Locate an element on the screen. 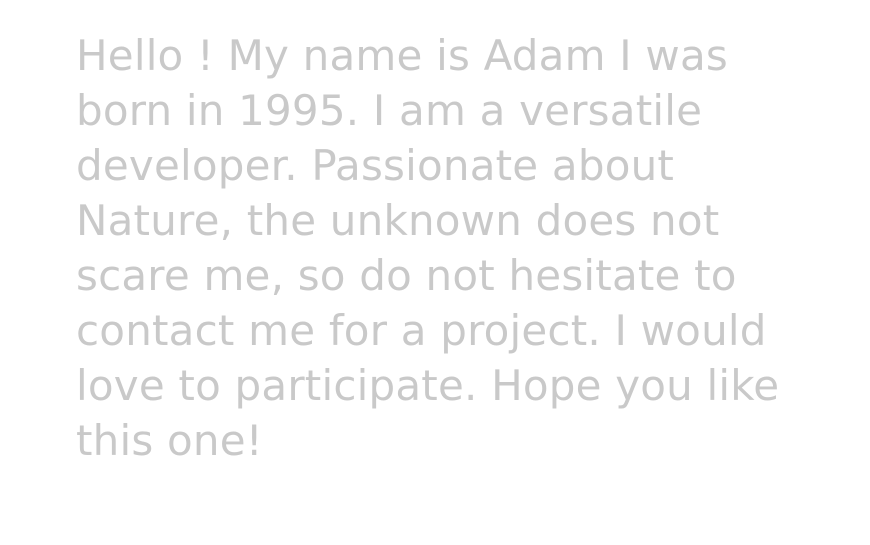 Image resolution: width=870 pixels, height=545 pixels. bio-line-1: Hello ! My name is Adam I was is located at coordinates (402, 55).